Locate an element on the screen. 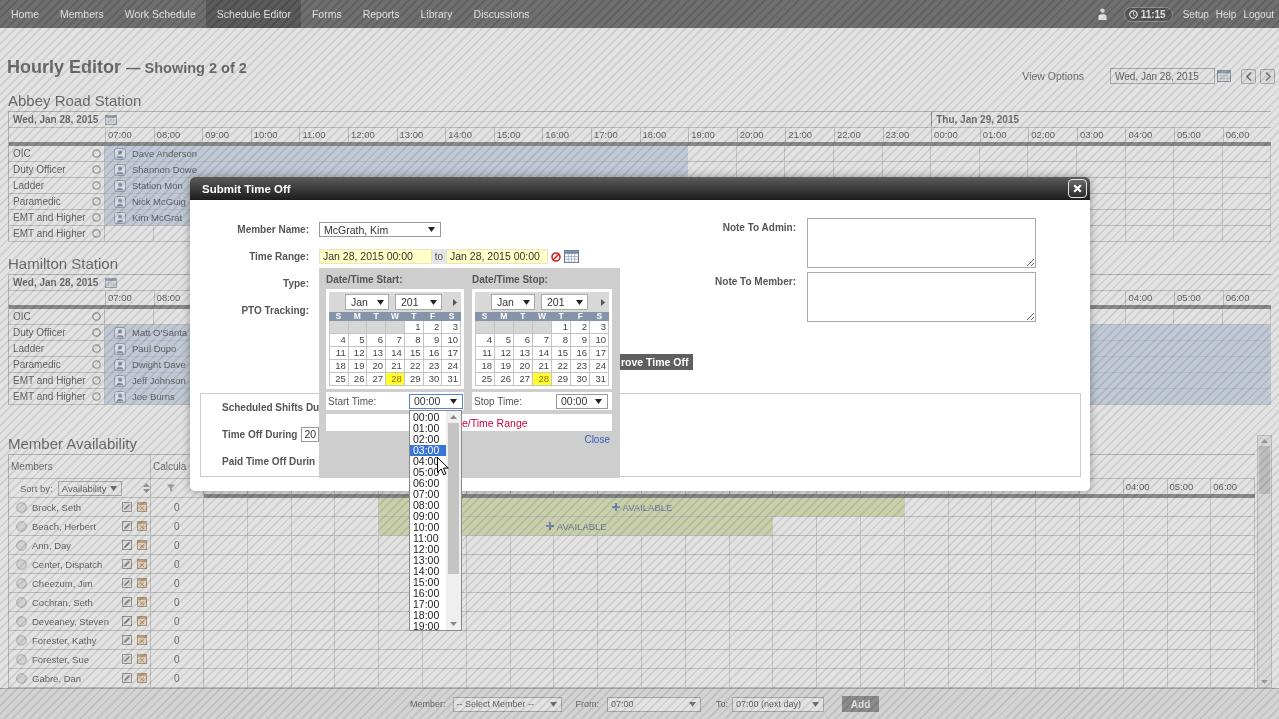  time-option: 11:00 is located at coordinates (428, 538).